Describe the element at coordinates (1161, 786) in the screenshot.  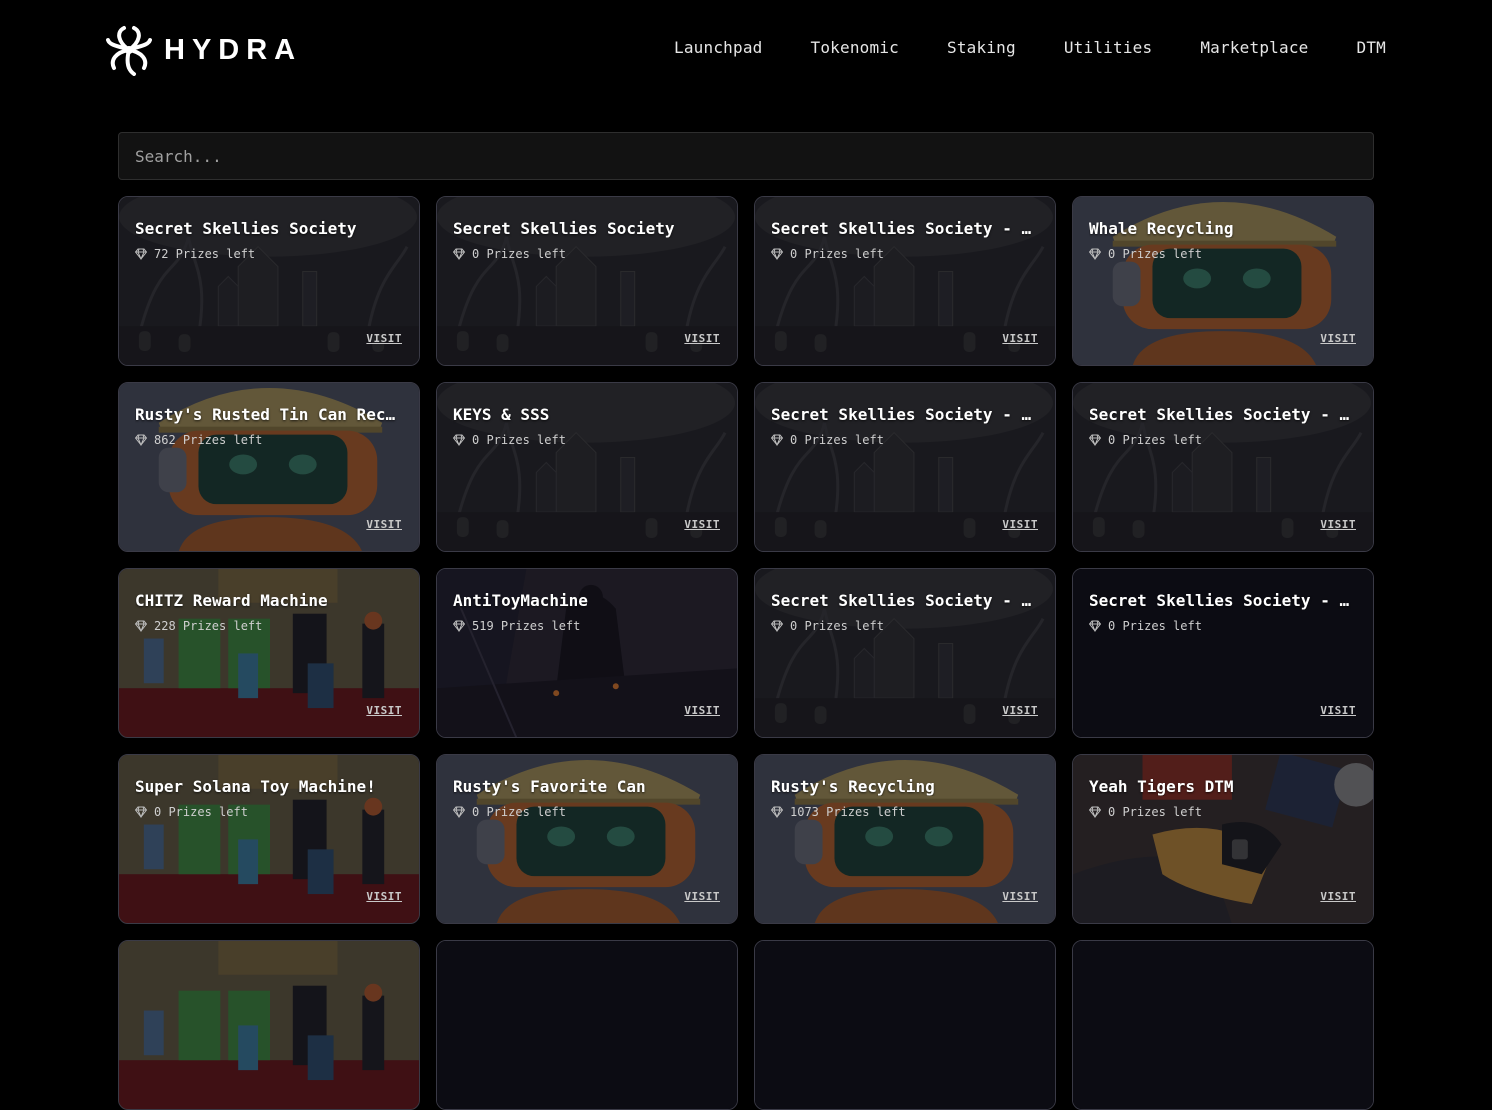
I see `card-title: Yeah Tigers DTM` at that location.